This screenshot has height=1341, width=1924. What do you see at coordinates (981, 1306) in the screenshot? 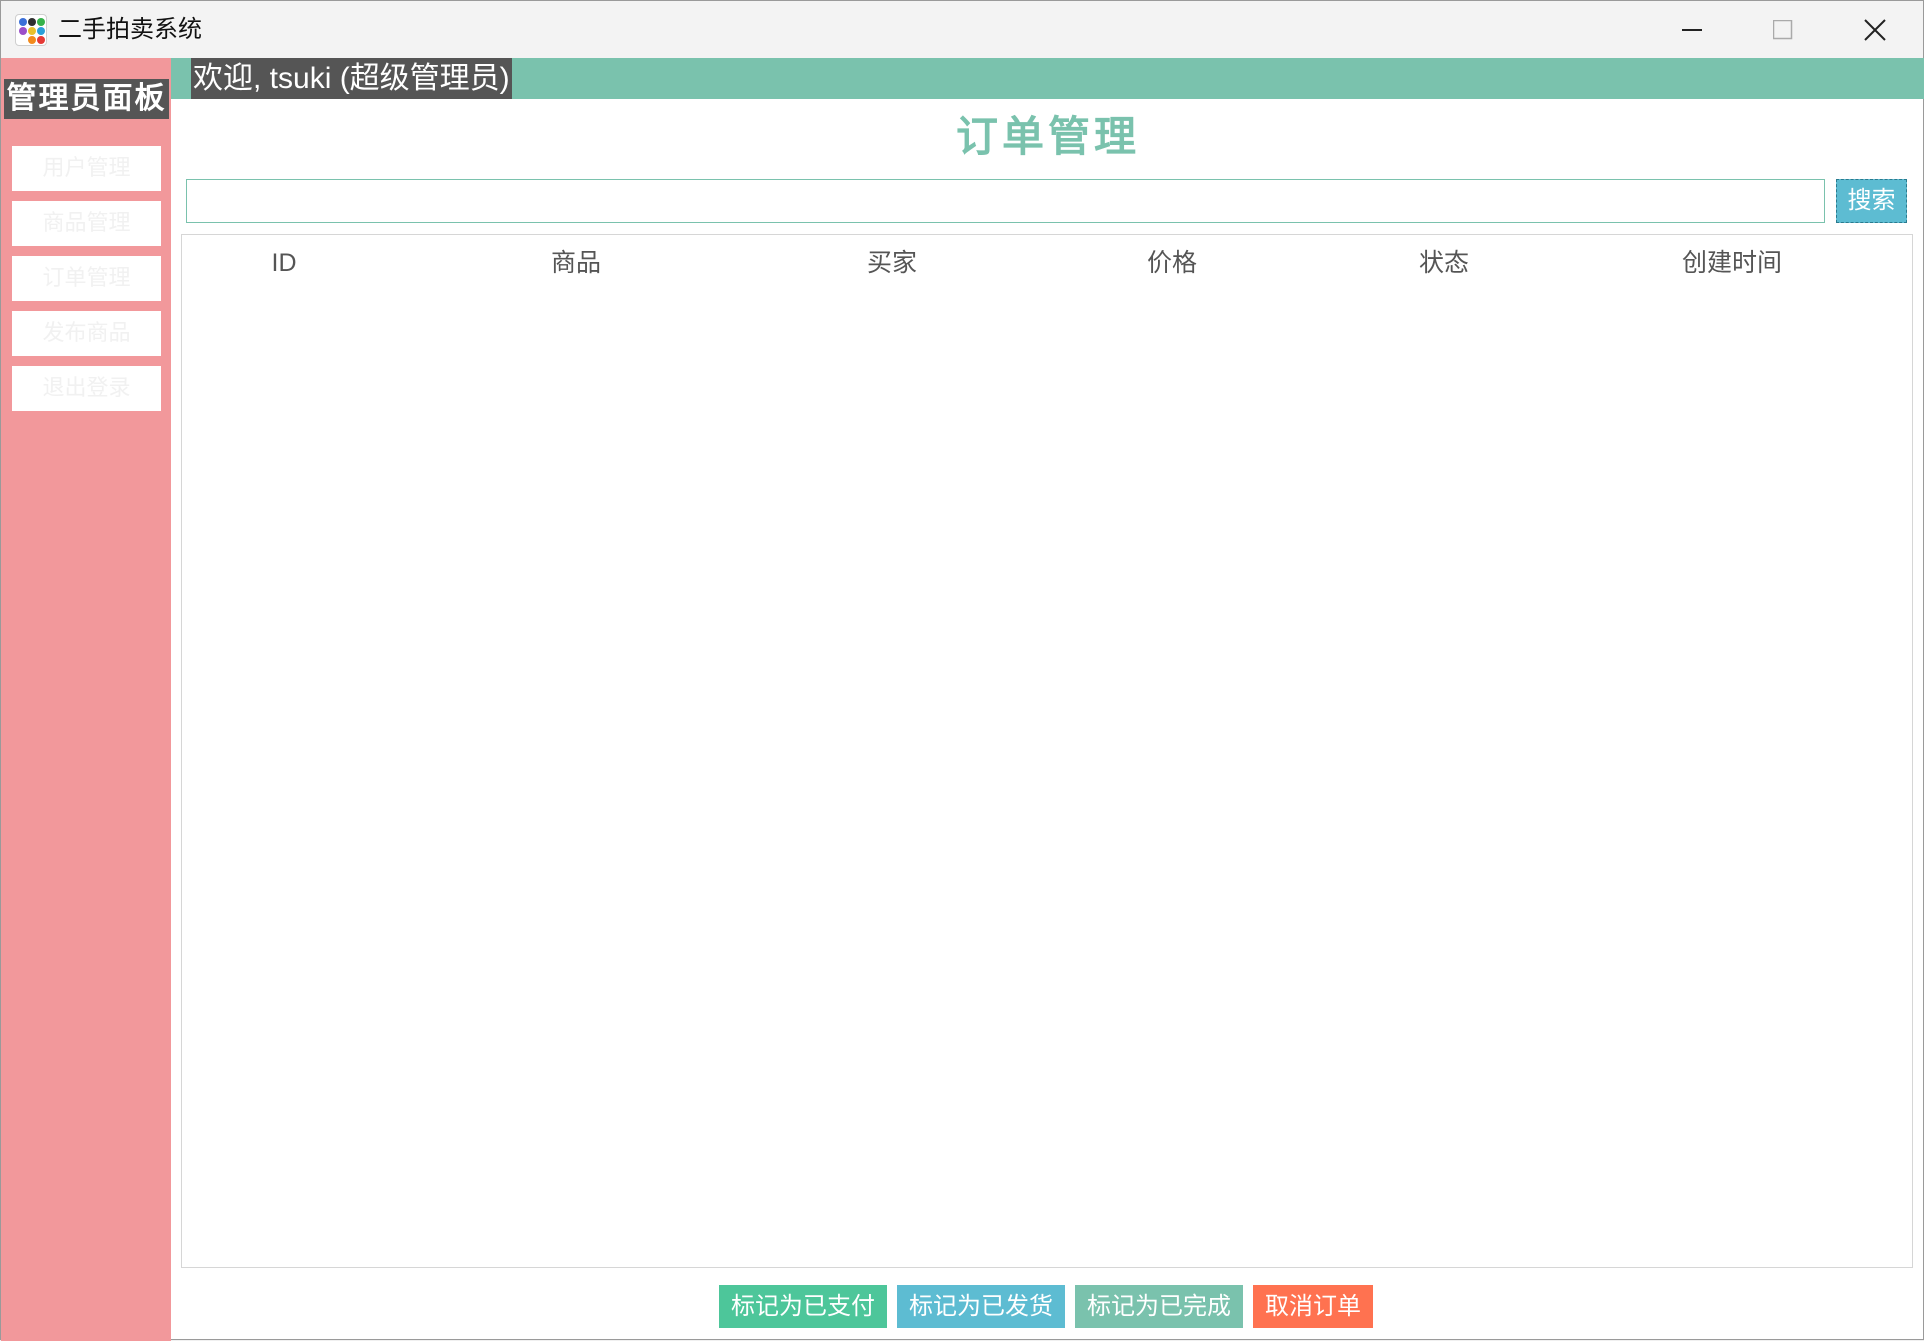
I see `mark-shipped-button: 标记为已发货` at bounding box center [981, 1306].